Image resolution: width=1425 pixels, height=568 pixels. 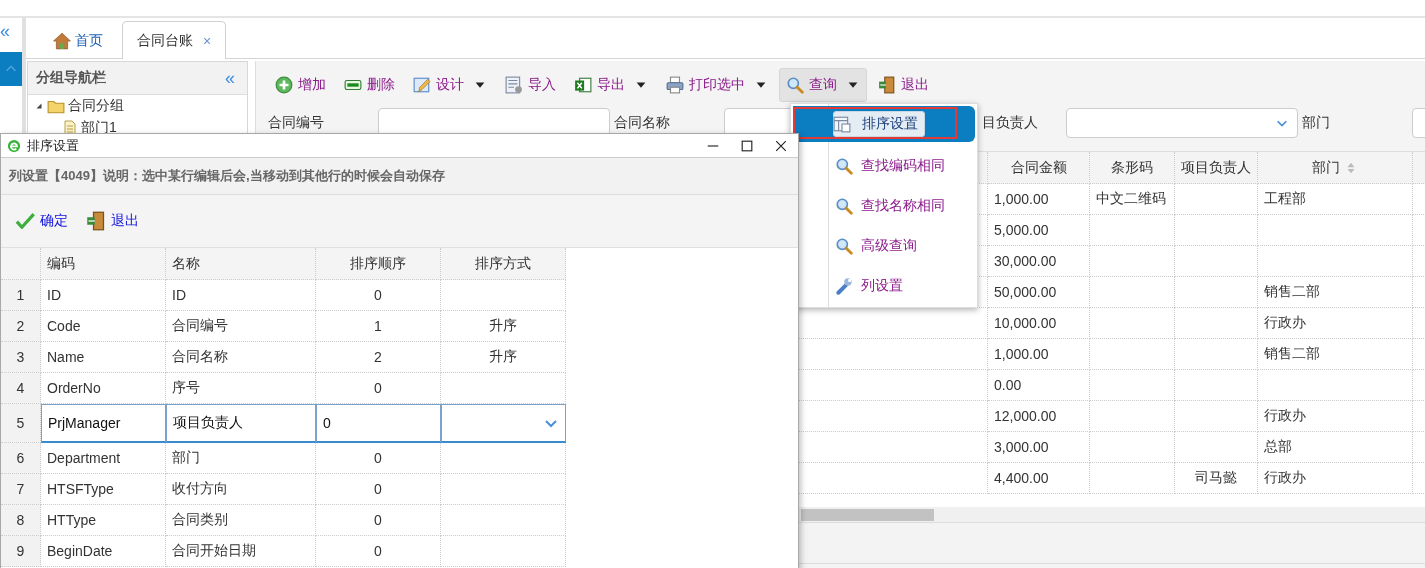 What do you see at coordinates (241, 458) in the screenshot?
I see `table-cell: 部门` at bounding box center [241, 458].